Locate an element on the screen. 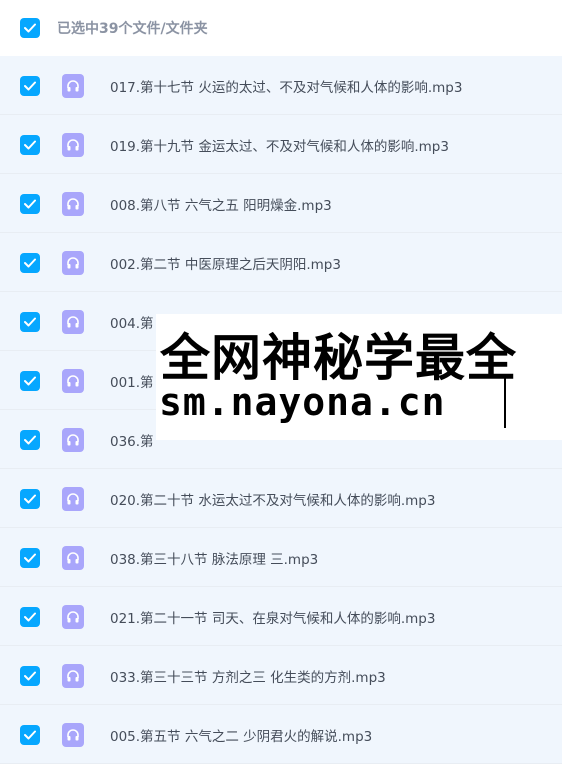 Image resolution: width=562 pixels, height=764 pixels. watermark-line-2: sm.nayona.cn is located at coordinates (302, 402).